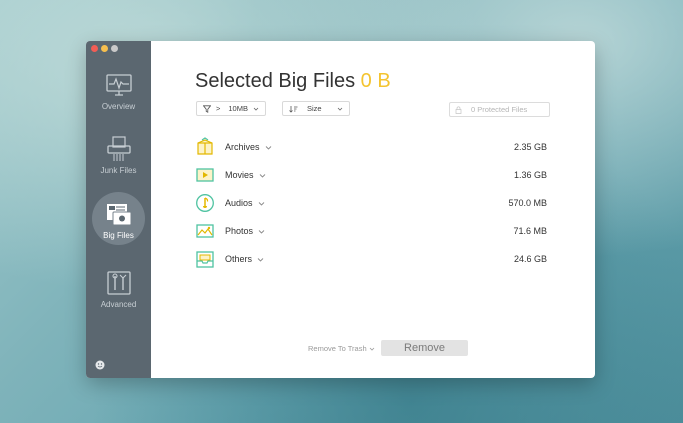  Describe the element at coordinates (242, 147) in the screenshot. I see `category-label: Archives` at that location.